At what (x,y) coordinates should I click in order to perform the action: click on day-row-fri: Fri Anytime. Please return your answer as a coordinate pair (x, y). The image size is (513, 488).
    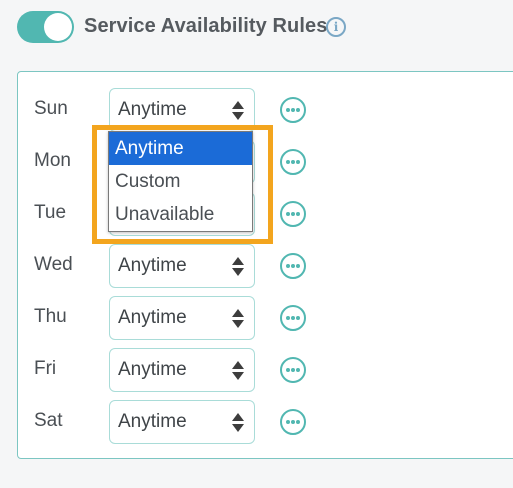
    Looking at the image, I should click on (265, 370).